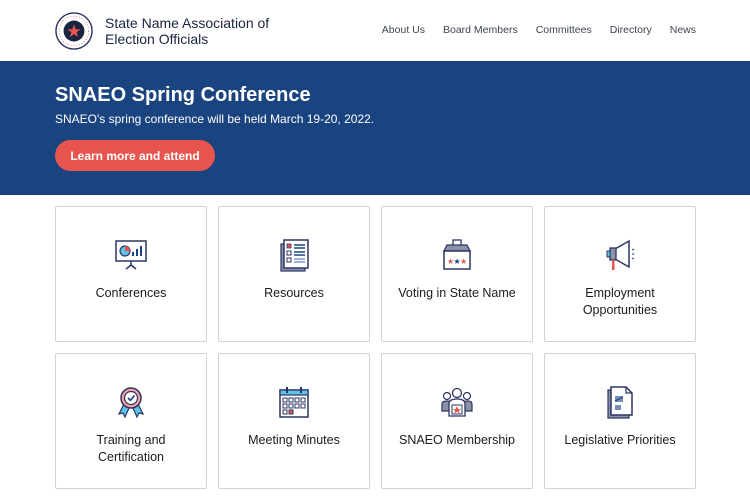 Image resolution: width=750 pixels, height=500 pixels. What do you see at coordinates (131, 448) in the screenshot?
I see `card-label: Training and Certification` at bounding box center [131, 448].